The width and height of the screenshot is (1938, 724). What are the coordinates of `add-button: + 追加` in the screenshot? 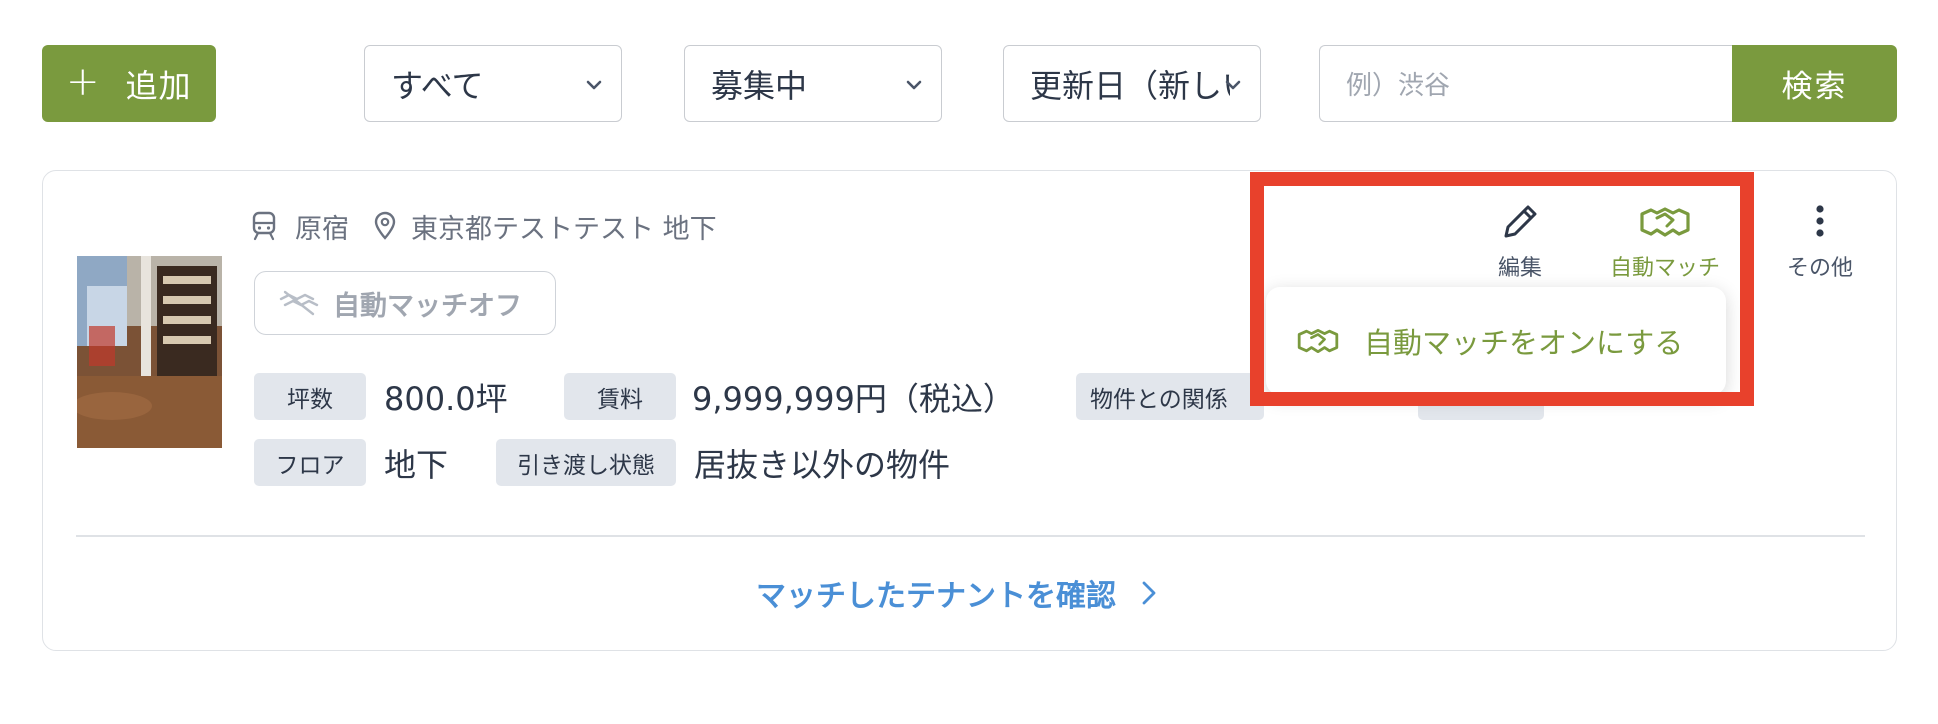 It's located at (129, 83).